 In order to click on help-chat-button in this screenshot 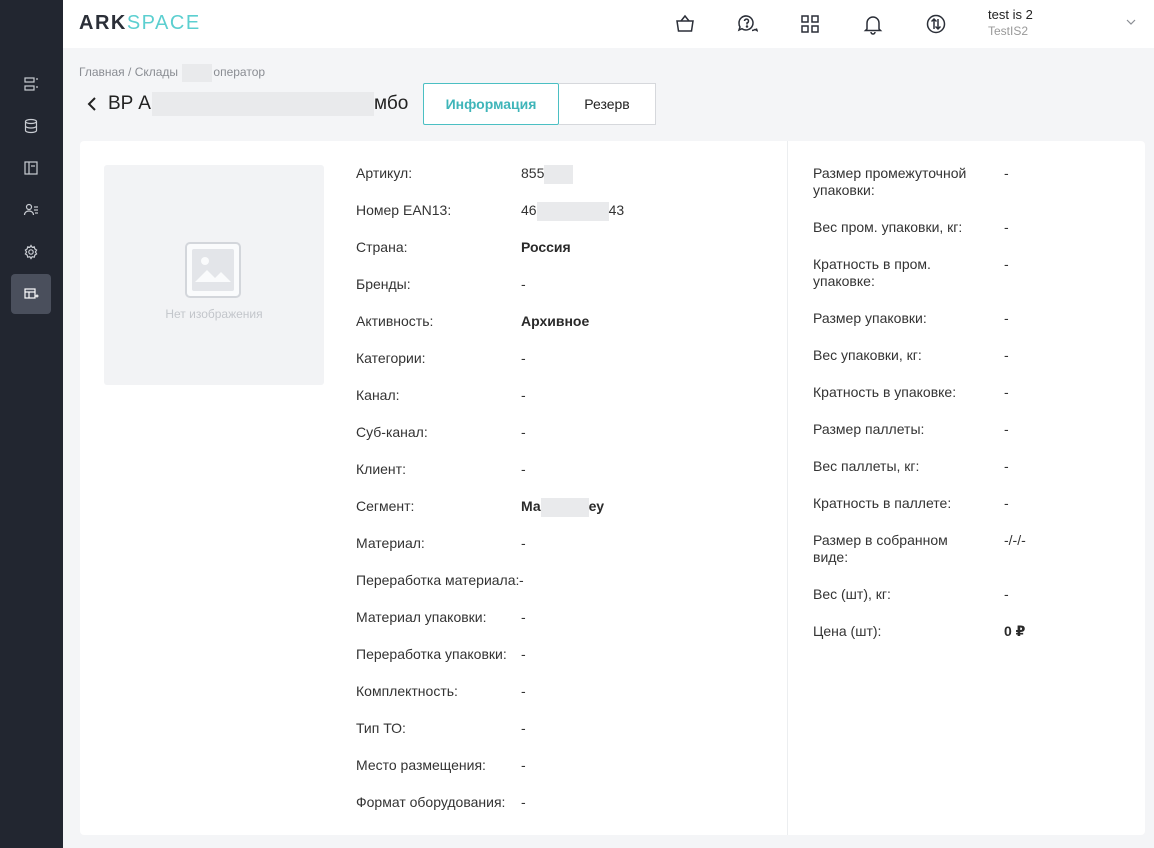, I will do `click(747, 24)`.